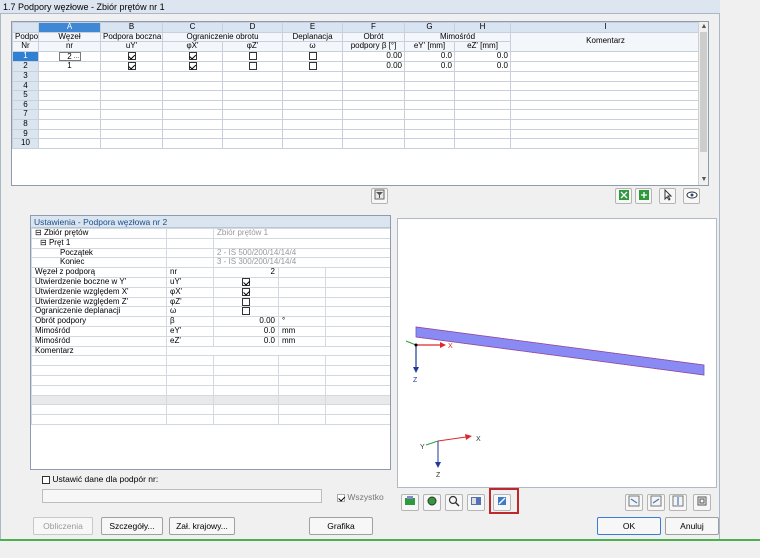  What do you see at coordinates (246, 302) in the screenshot?
I see `phiz-settings-checkbox` at bounding box center [246, 302].